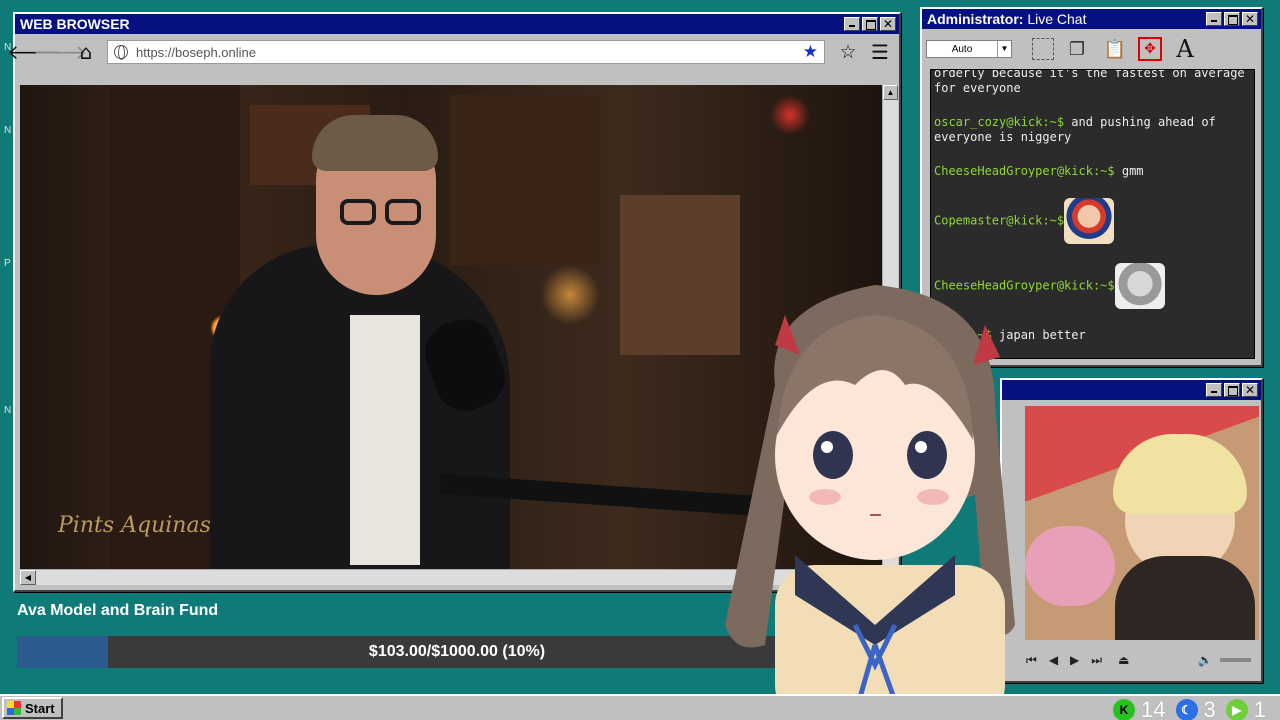  I want to click on chat-toolbar: Auto ▼ ❐ 📋 ✥ A, so click(1091, 49).